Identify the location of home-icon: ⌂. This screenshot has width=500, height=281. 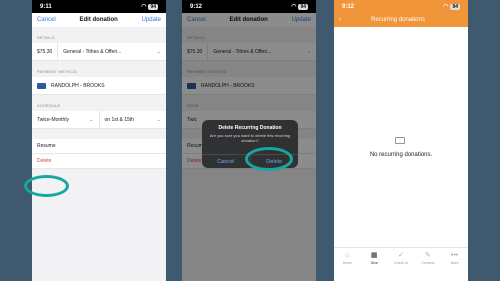
(347, 255).